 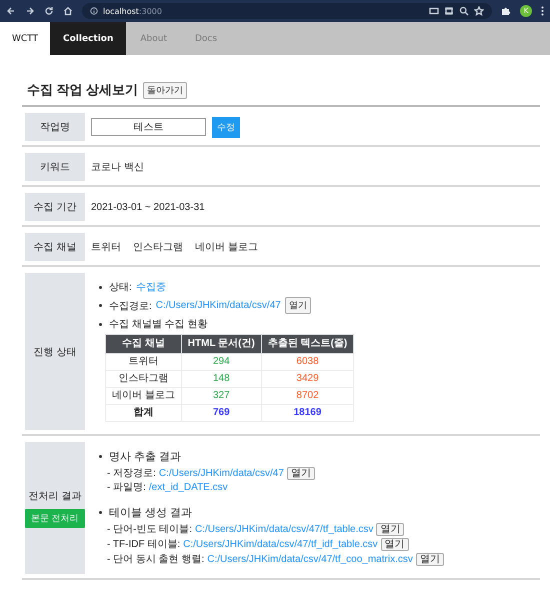 I want to click on section-title: 명사 추출 결과, so click(x=145, y=457).